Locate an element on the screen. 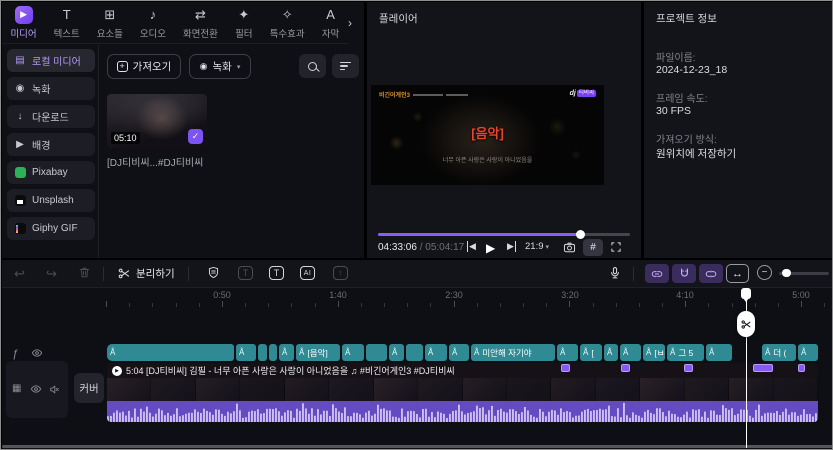 The width and height of the screenshot is (833, 450). tab-audio: ♪ 오디오 is located at coordinates (152, 22).